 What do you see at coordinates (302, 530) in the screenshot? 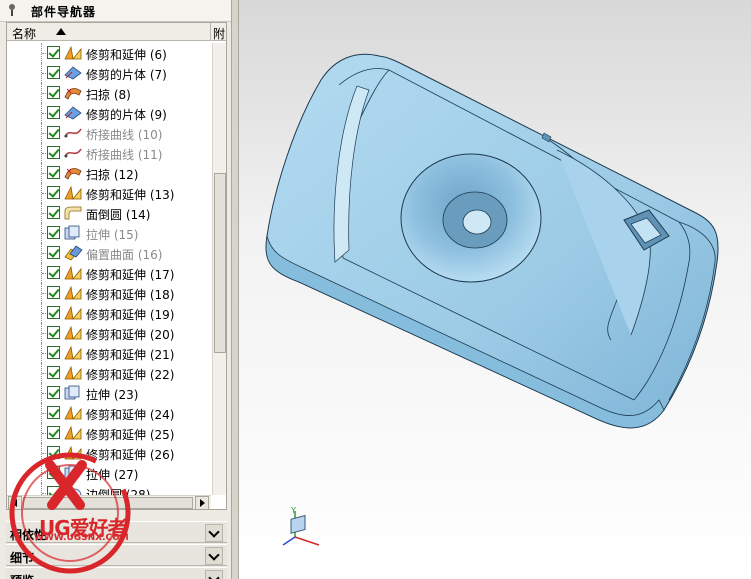
I see `view-triad-icon: Y` at bounding box center [302, 530].